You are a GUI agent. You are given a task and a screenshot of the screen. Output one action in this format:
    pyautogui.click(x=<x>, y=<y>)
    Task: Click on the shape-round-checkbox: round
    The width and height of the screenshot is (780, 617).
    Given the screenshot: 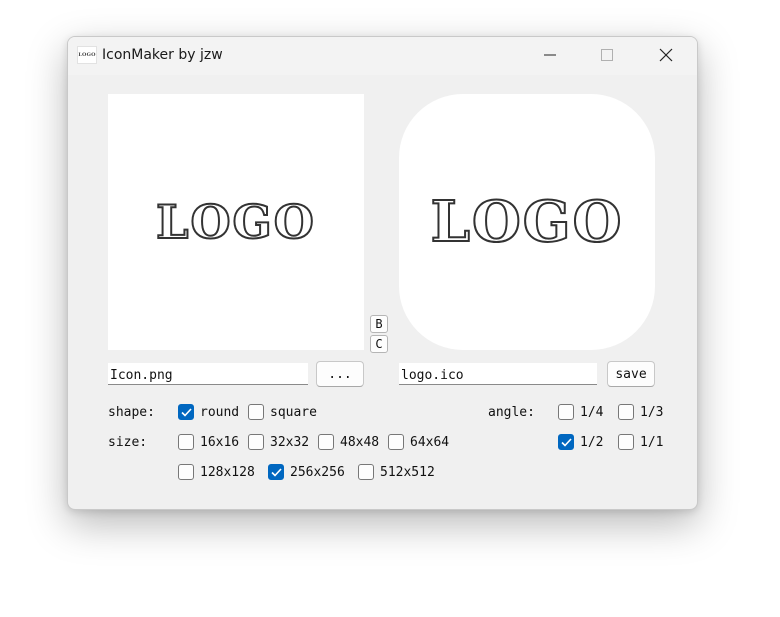 What is the action you would take?
    pyautogui.click(x=208, y=412)
    